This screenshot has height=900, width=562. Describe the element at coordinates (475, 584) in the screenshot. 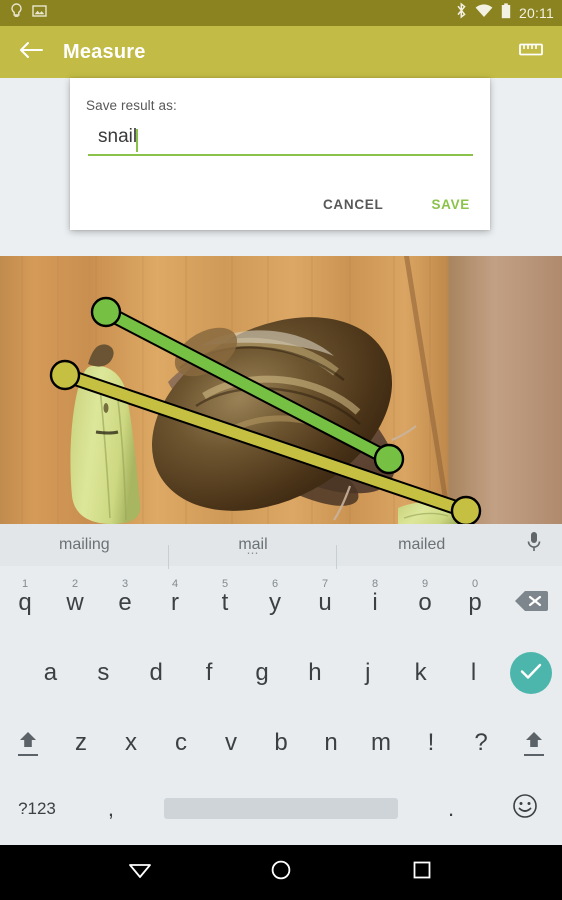

I see `key-hint: 0` at that location.